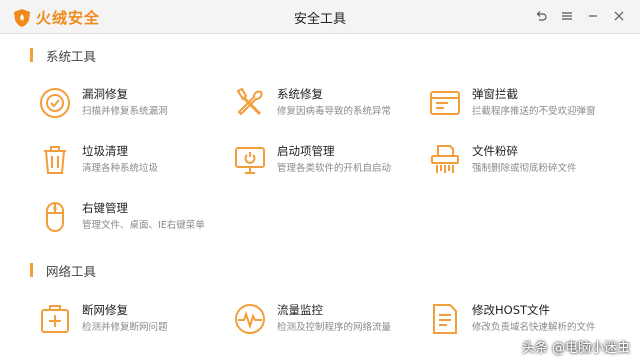 The height and width of the screenshot is (362, 640). I want to click on title-bar: 火绒安全 安全工具, so click(320, 17).